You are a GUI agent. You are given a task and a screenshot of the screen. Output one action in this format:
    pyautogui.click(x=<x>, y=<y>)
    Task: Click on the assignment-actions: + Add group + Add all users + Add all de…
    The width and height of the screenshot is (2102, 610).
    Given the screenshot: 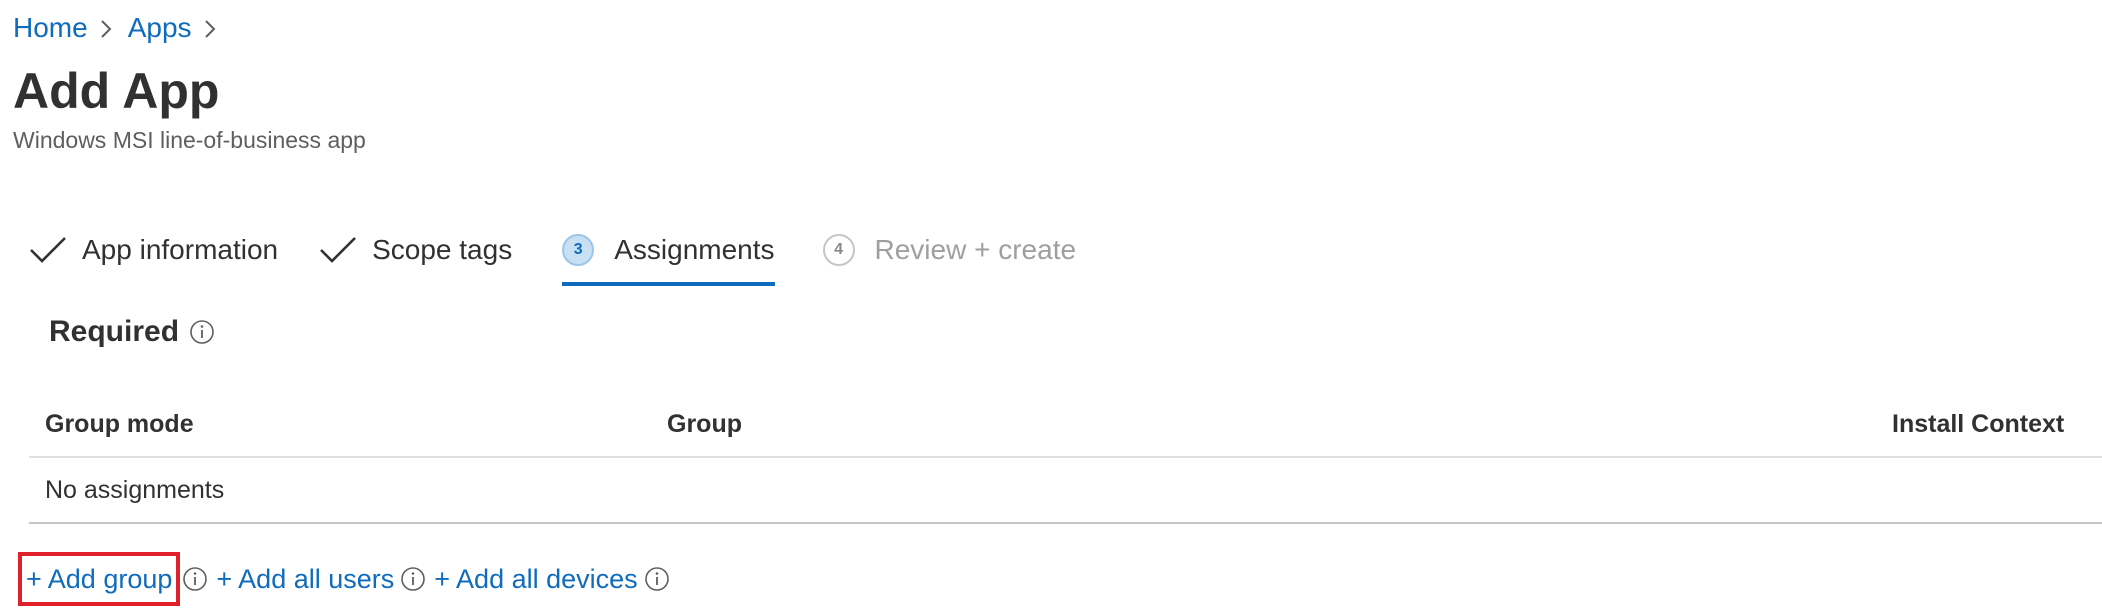 What is the action you would take?
    pyautogui.click(x=347, y=579)
    